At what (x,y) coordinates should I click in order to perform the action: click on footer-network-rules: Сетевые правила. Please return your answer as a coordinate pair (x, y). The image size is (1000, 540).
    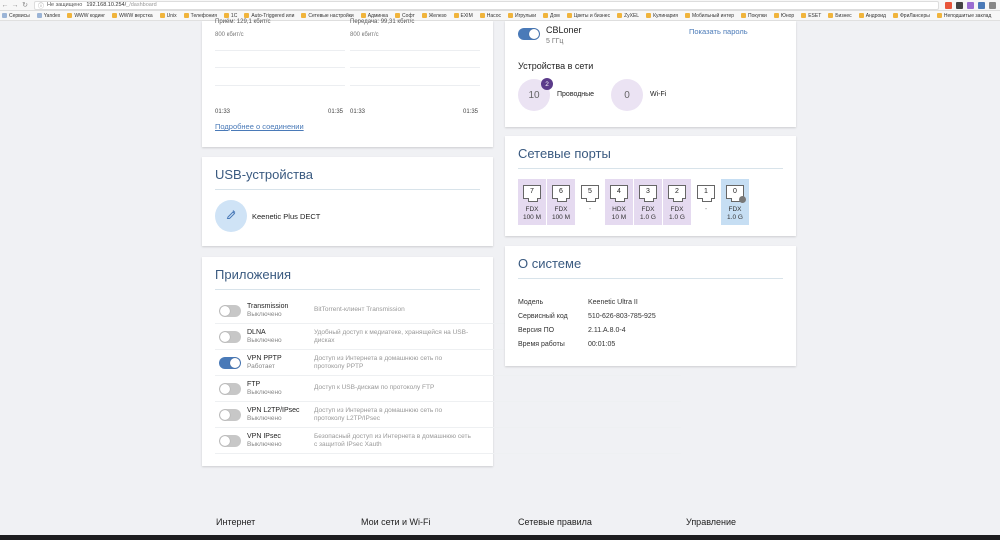
    Looking at the image, I should click on (555, 522).